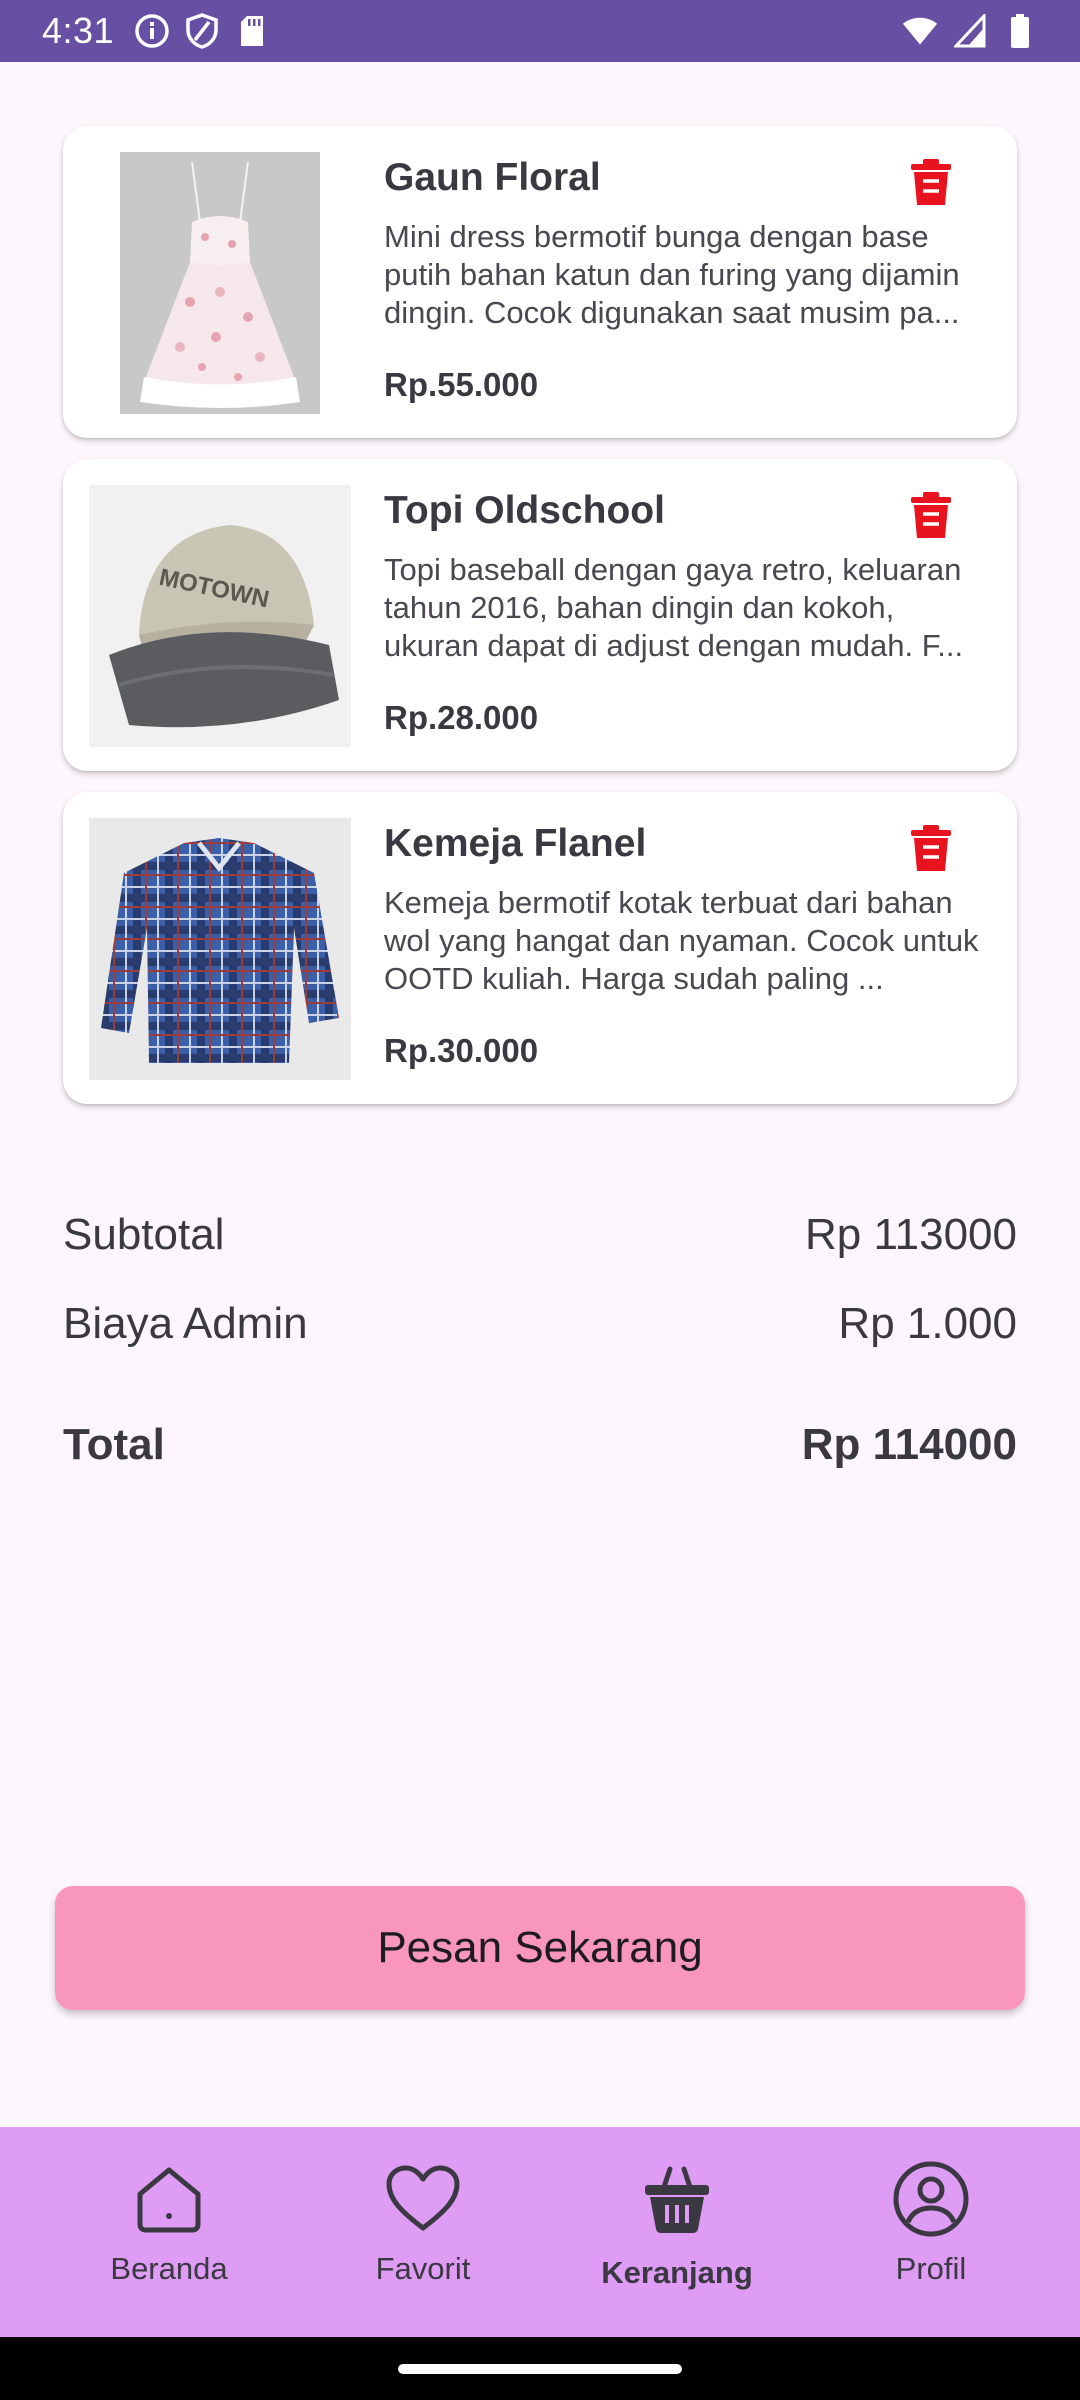  I want to click on nav-item-beranda: Beranda, so click(169, 2232).